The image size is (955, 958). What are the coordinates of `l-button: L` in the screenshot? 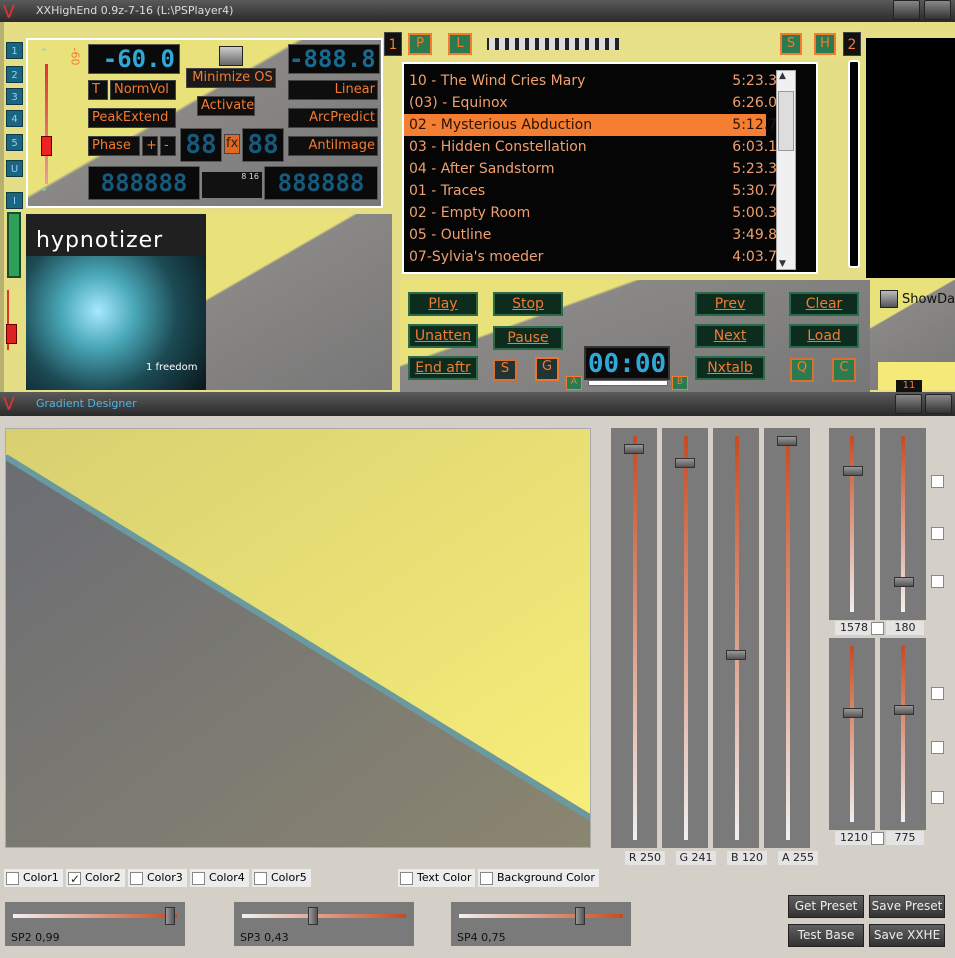 It's located at (460, 44).